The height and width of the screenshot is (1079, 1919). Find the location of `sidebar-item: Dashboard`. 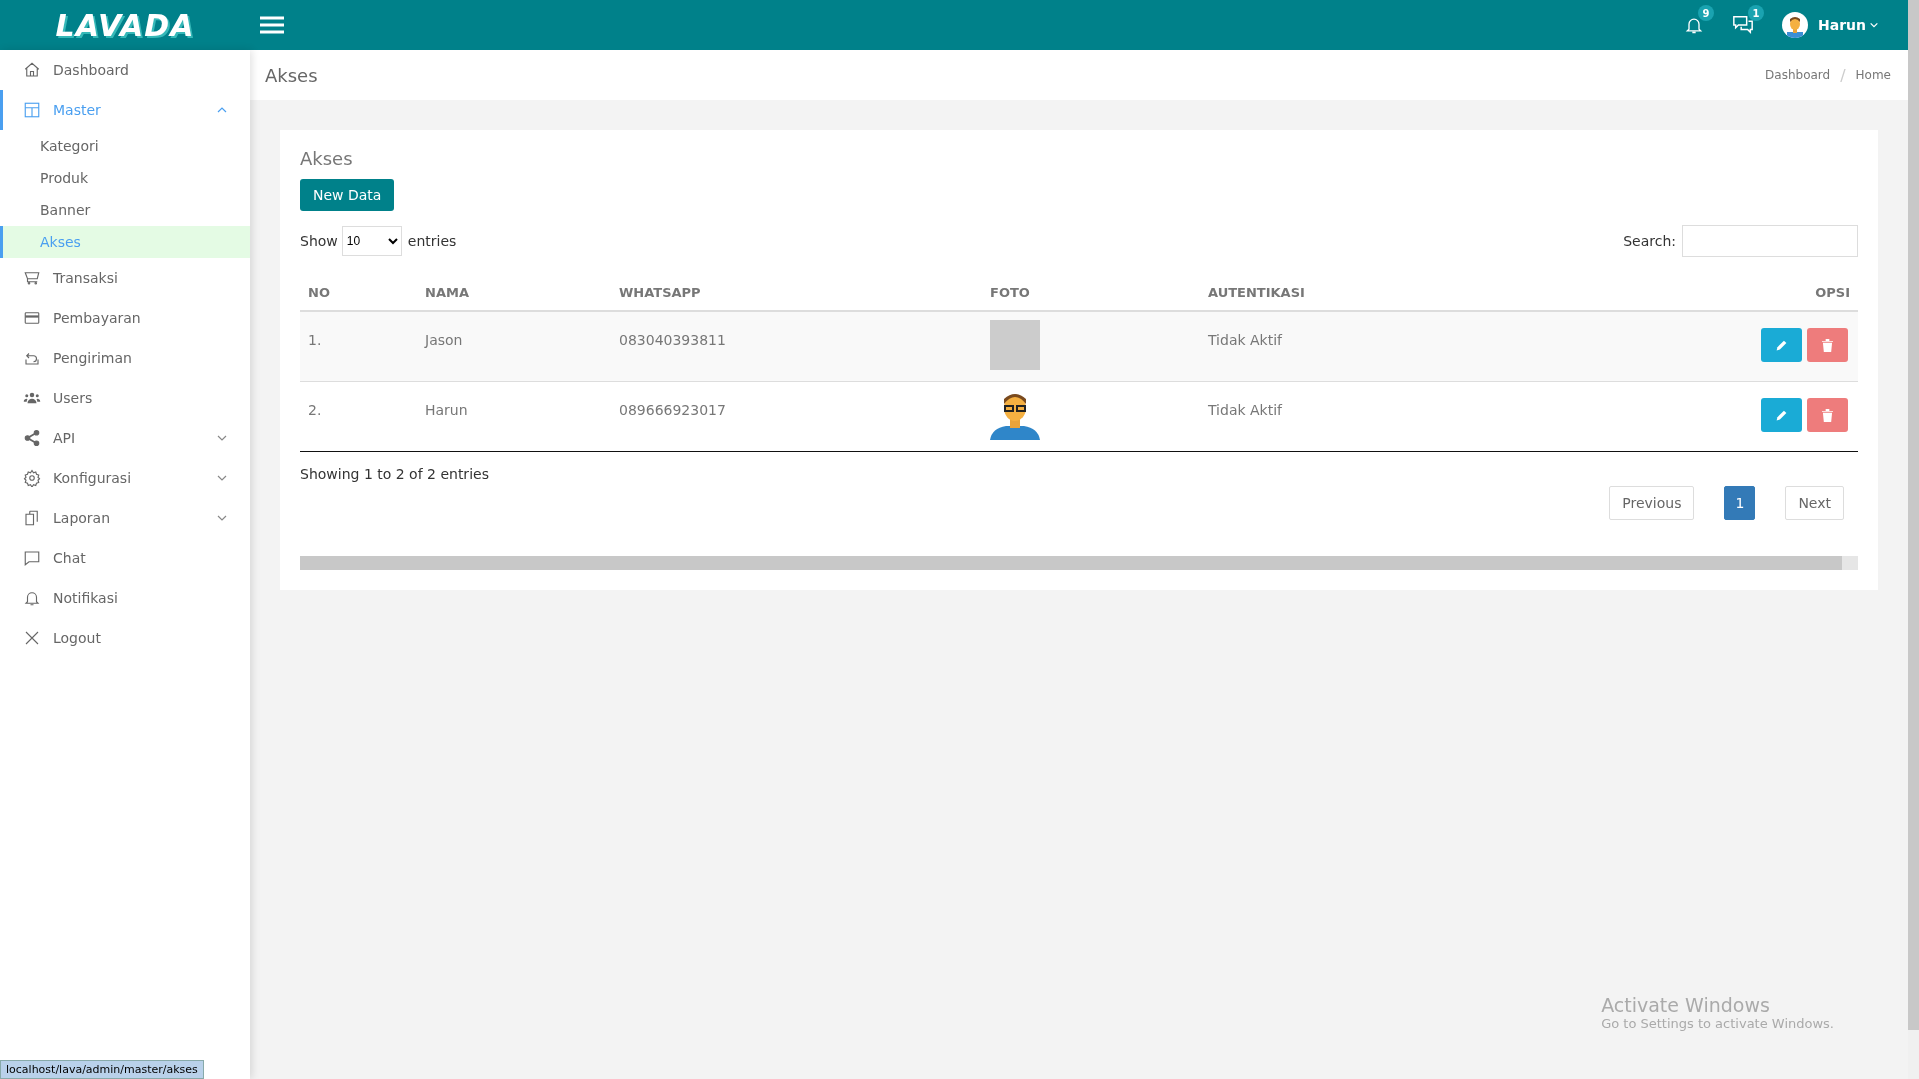

sidebar-item: Dashboard is located at coordinates (125, 70).